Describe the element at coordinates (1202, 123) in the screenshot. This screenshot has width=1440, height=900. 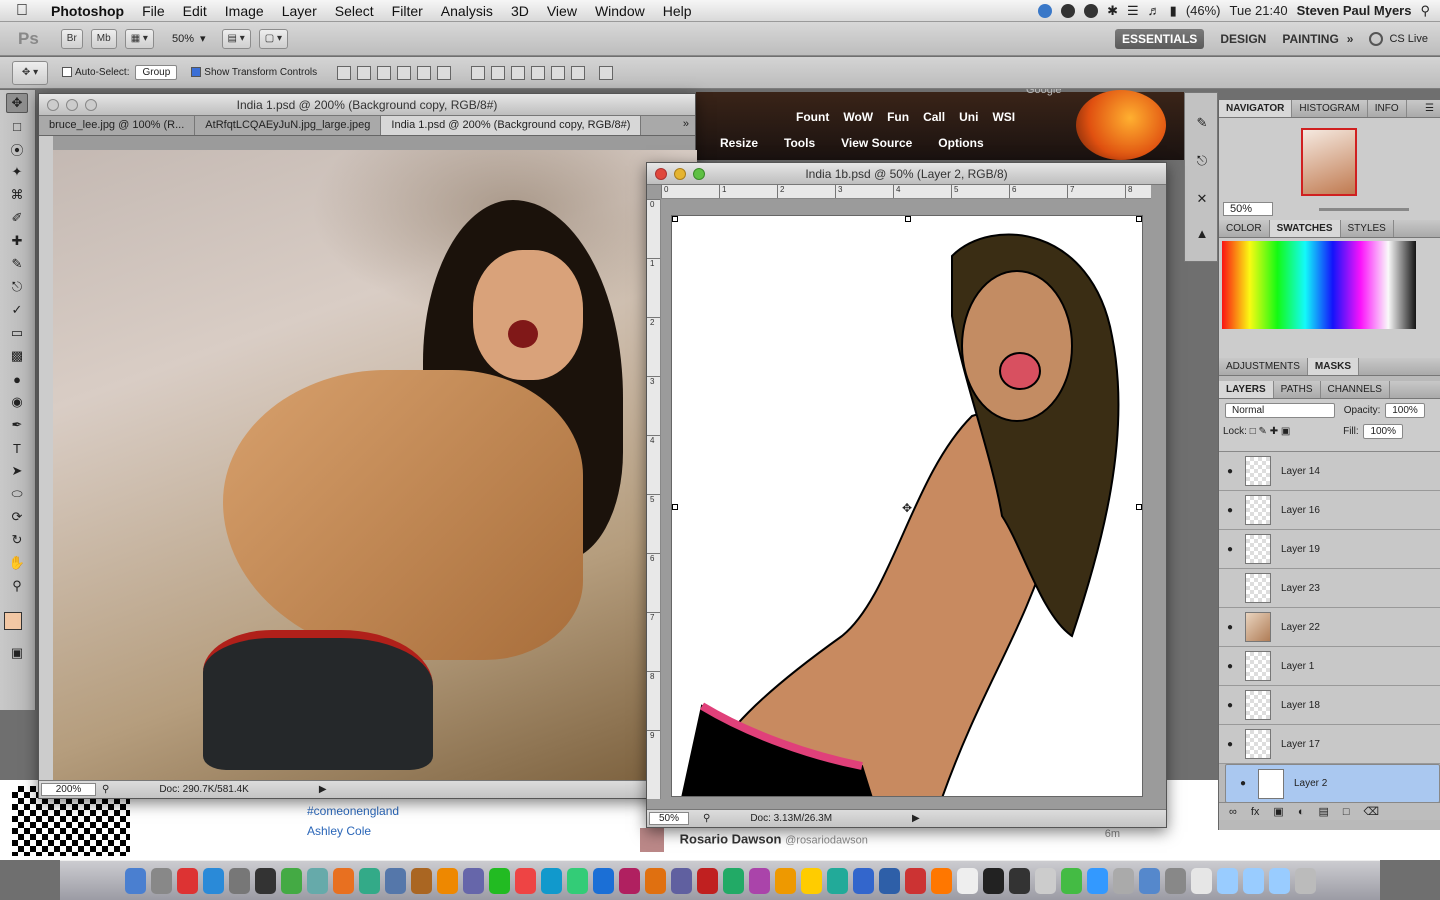
I see `brushes-panel-icon: ✎` at that location.